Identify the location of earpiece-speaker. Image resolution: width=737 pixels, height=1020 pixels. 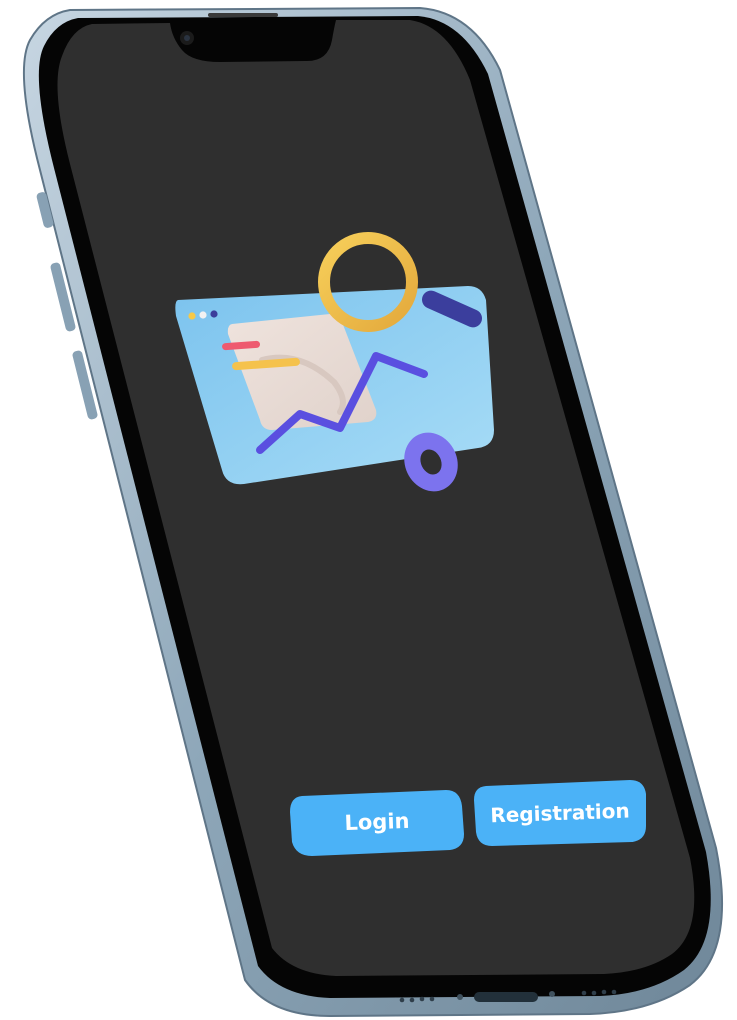
(243, 15).